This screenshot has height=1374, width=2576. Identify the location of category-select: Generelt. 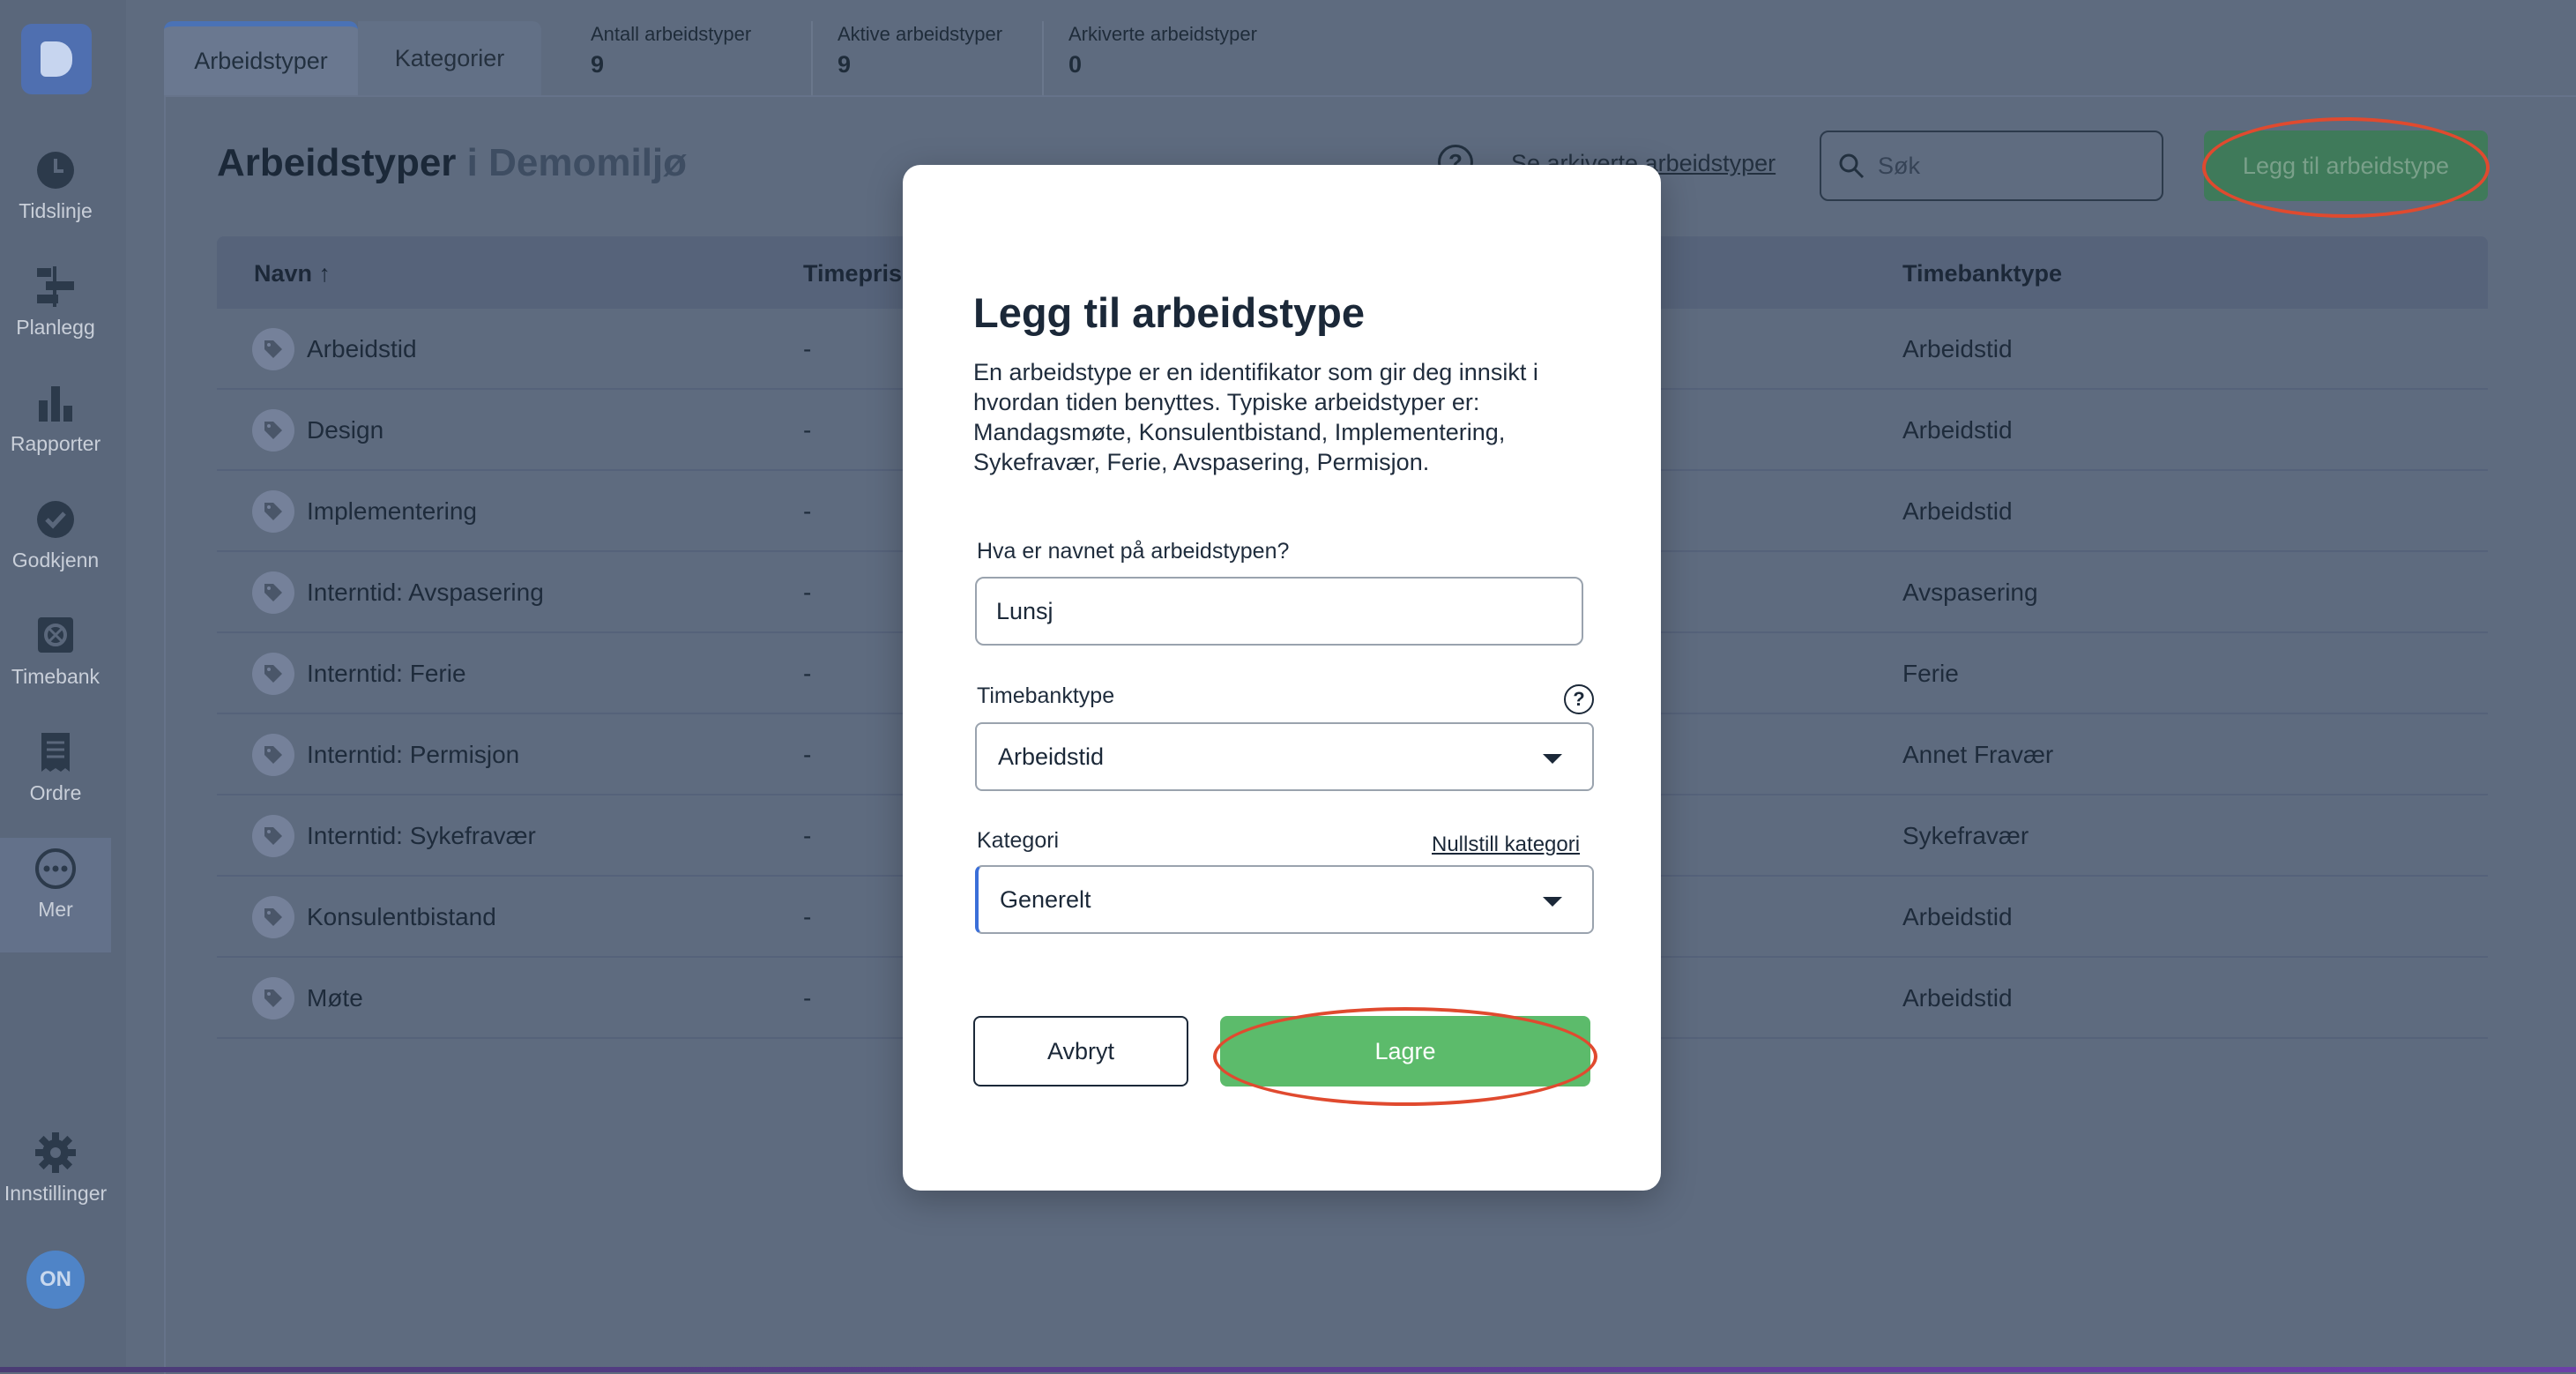
(1285, 899).